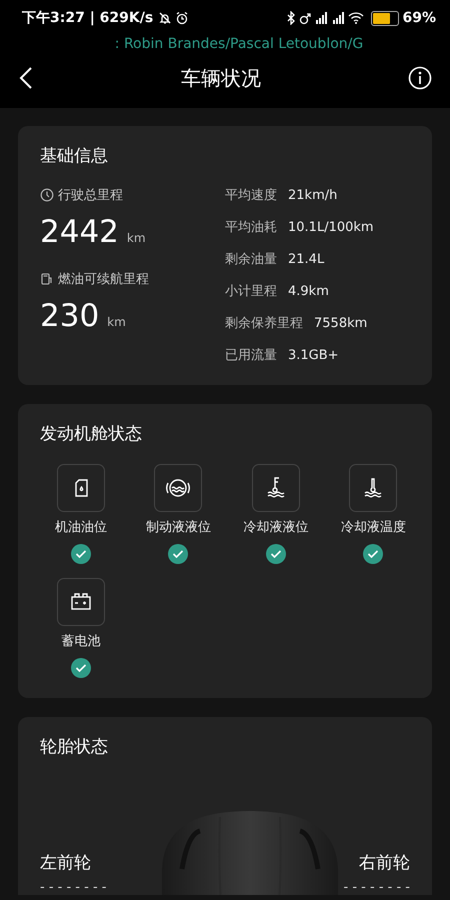 The height and width of the screenshot is (900, 450). Describe the element at coordinates (70, 316) in the screenshot. I see `stat-value: 230` at that location.